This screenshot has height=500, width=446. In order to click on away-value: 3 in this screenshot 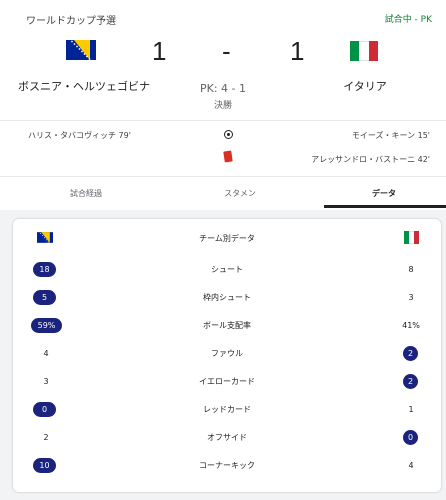, I will do `click(411, 297)`.